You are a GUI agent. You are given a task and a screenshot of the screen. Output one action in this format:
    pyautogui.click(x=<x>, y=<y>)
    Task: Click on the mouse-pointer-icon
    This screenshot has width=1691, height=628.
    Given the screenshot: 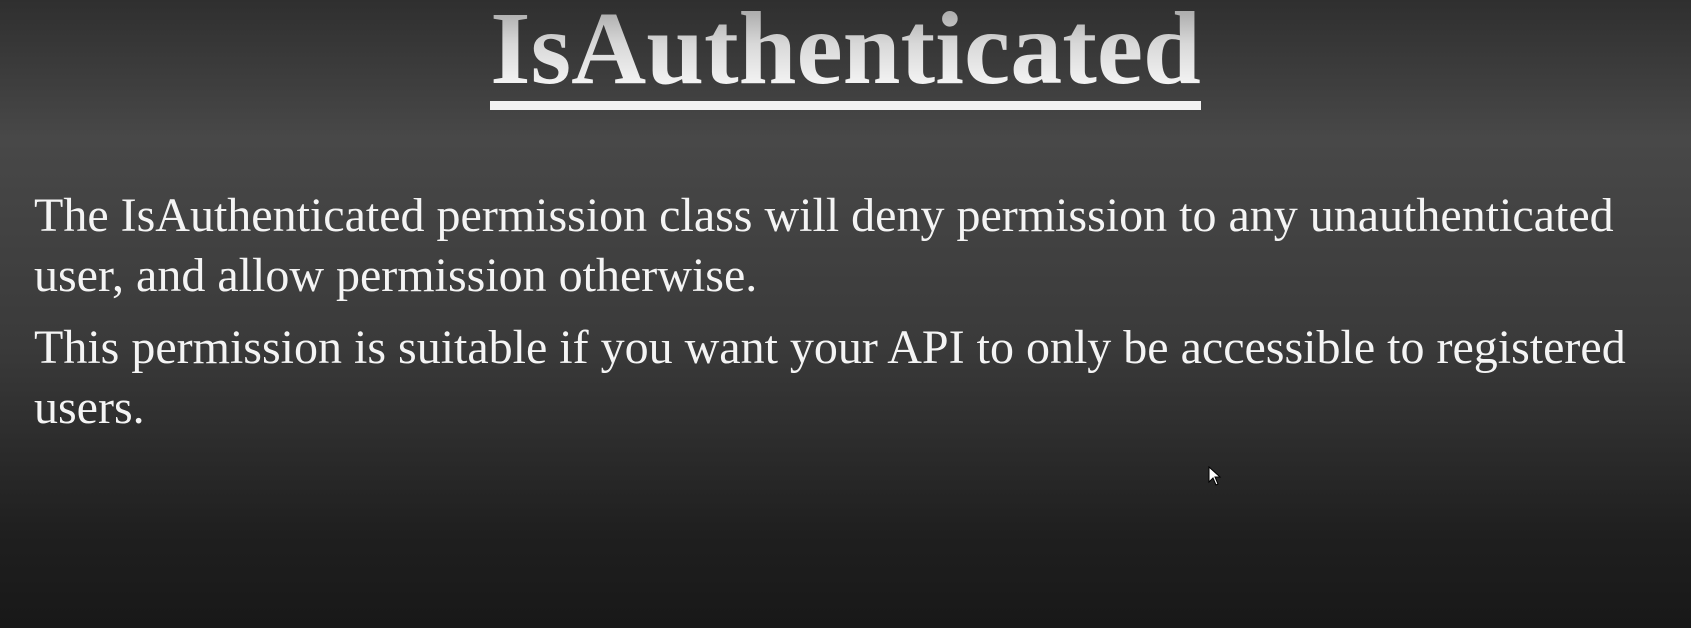 What is the action you would take?
    pyautogui.click(x=1215, y=476)
    